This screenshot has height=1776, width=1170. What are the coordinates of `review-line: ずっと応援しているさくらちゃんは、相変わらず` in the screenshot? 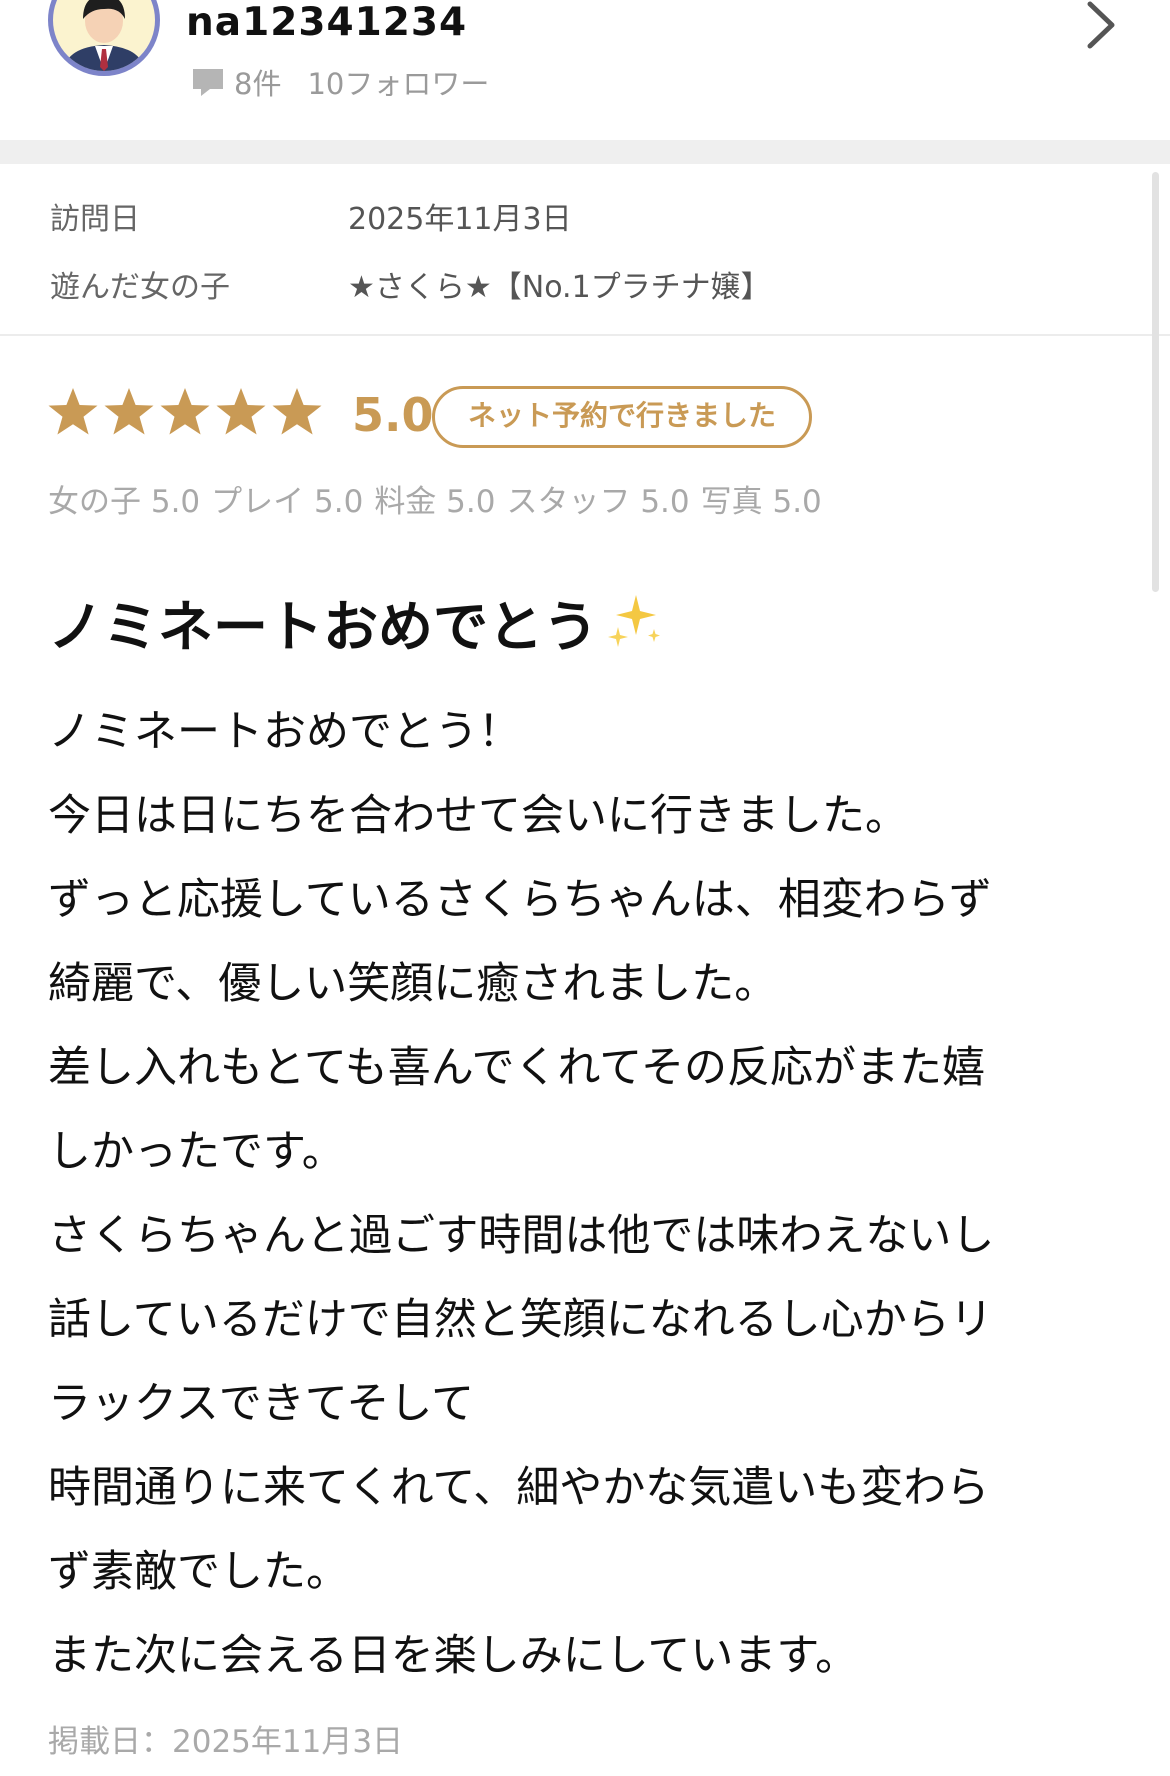 It's located at (520, 900).